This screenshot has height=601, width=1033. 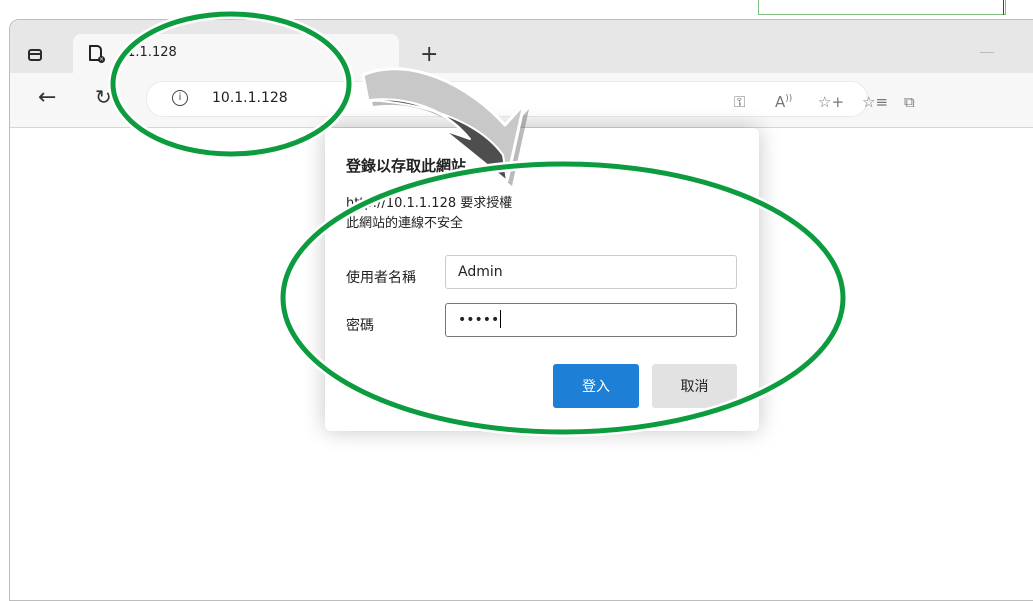 I want to click on tab-title: .1.1.128, so click(x=150, y=52).